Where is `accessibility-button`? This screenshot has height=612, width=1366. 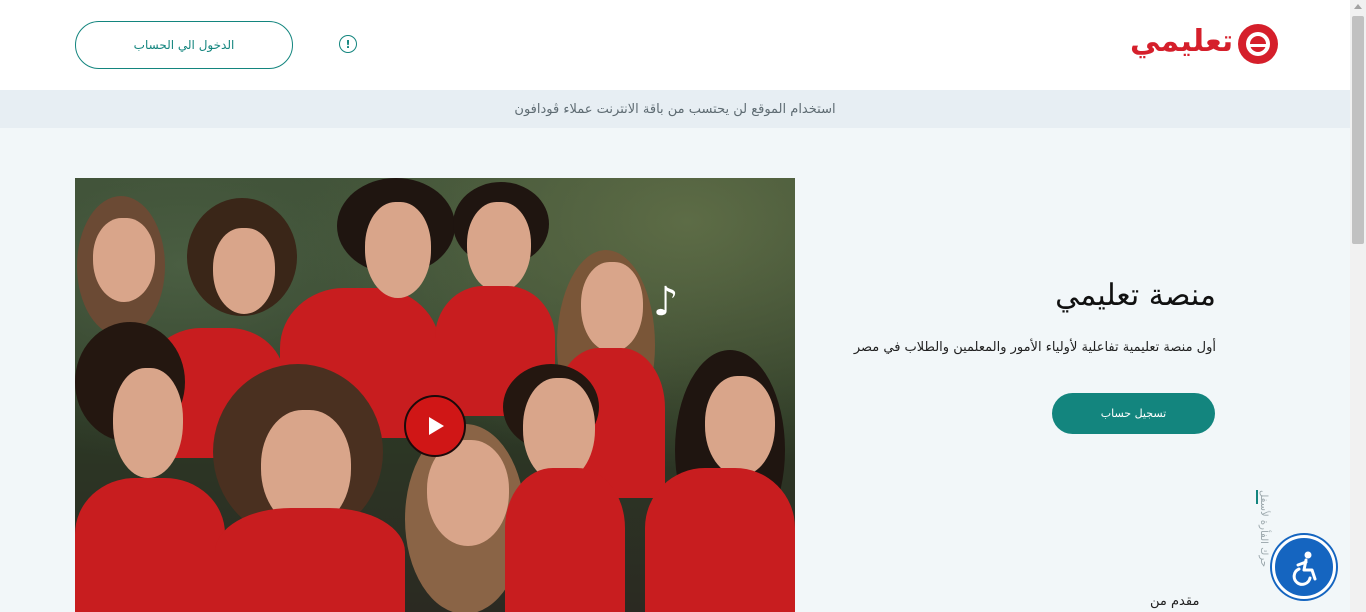
accessibility-button is located at coordinates (1304, 567).